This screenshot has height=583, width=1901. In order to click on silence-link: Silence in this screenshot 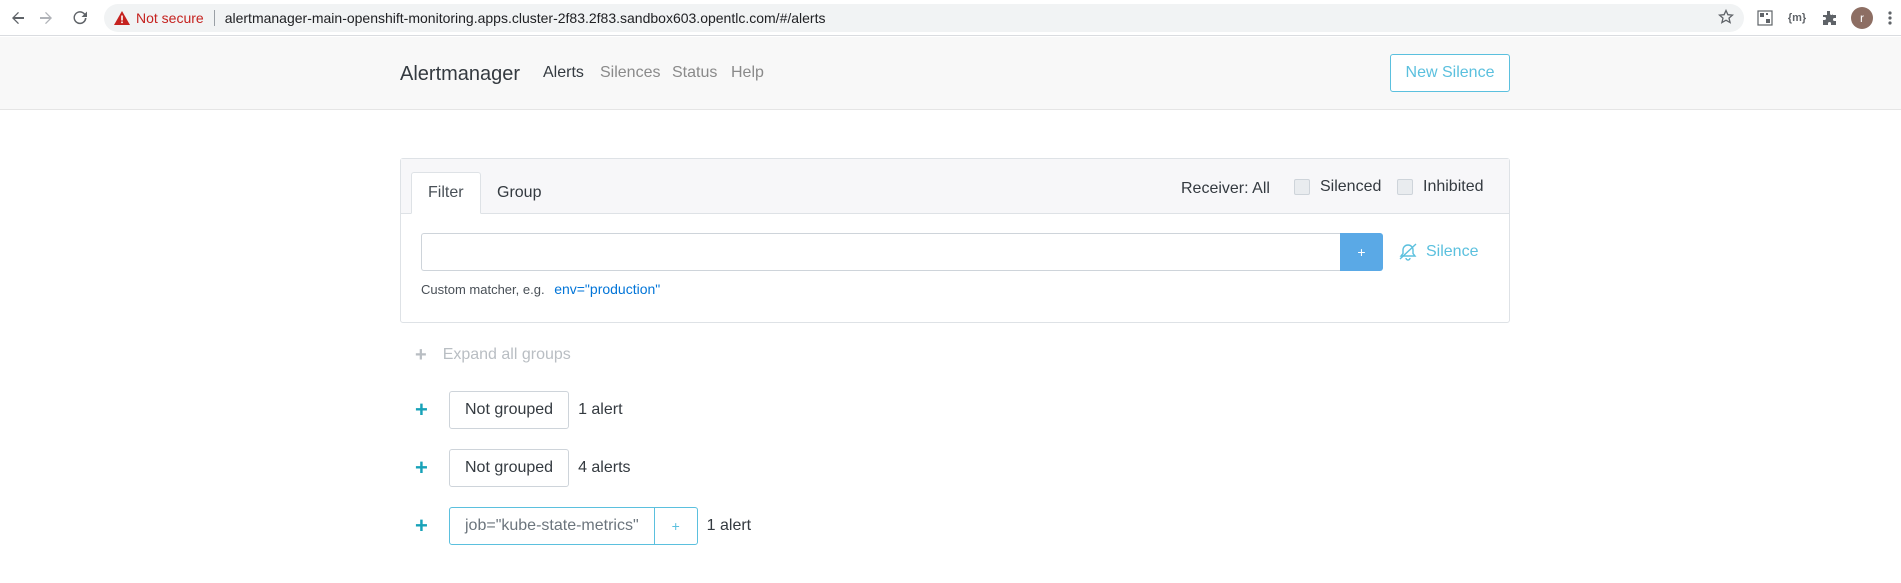, I will do `click(1438, 252)`.